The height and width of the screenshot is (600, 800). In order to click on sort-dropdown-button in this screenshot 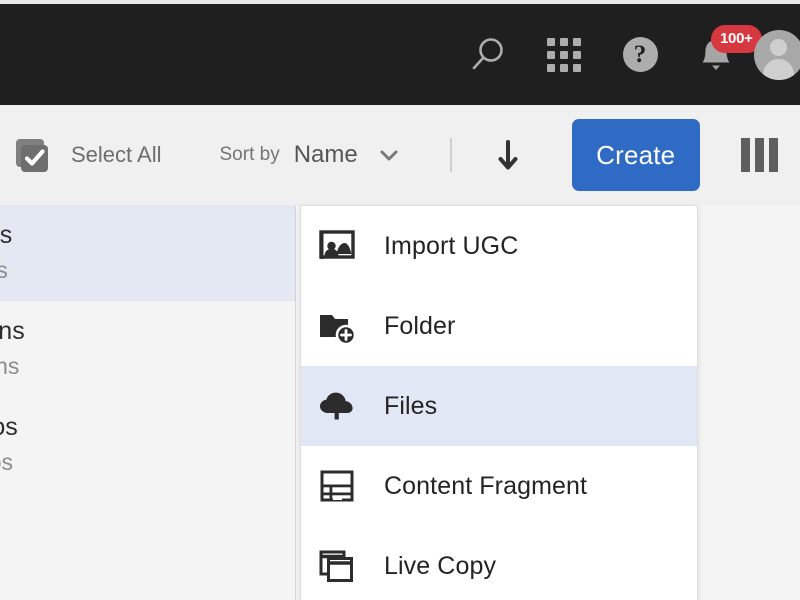, I will do `click(389, 155)`.